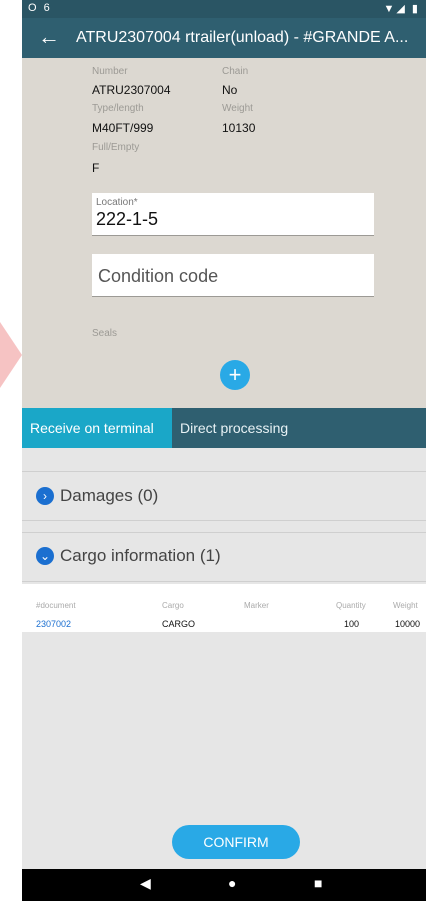  I want to click on col-header-quantity: Quantity, so click(351, 605).